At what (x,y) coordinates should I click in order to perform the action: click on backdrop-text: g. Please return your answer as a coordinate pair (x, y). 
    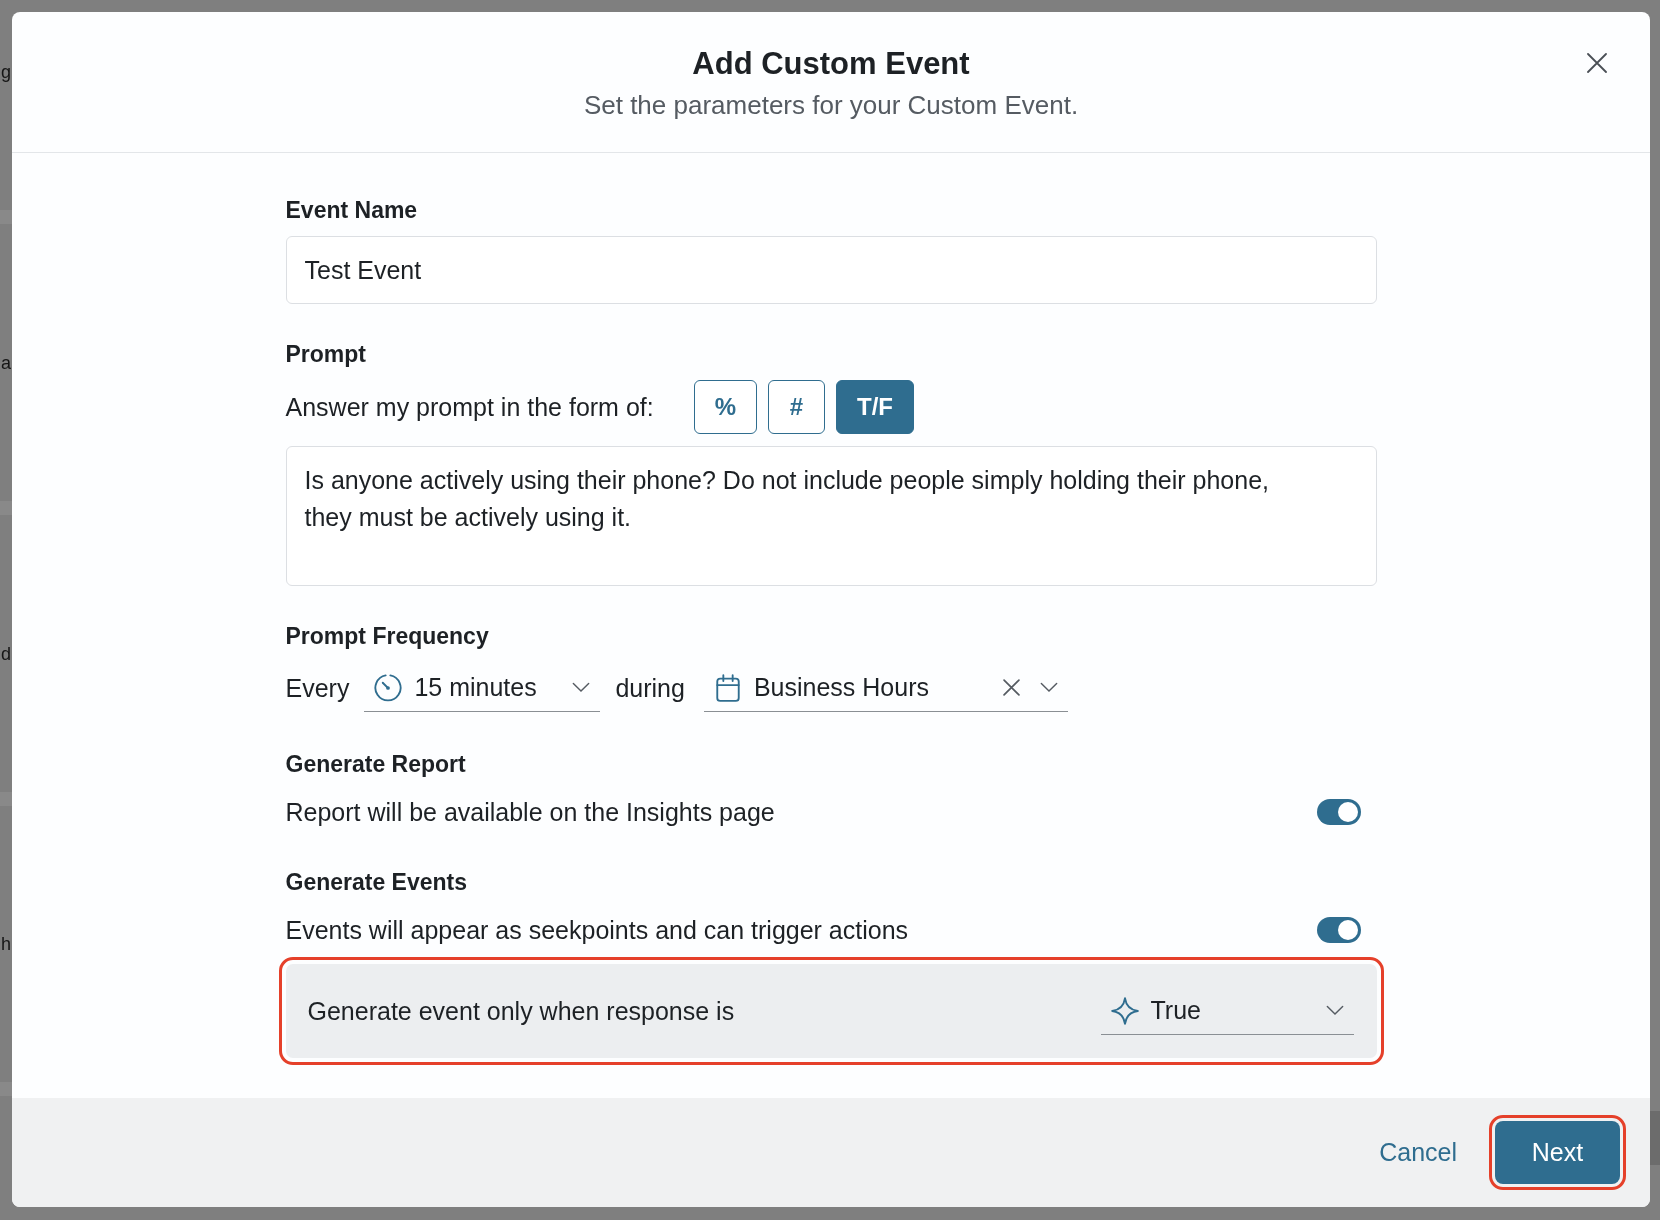
    Looking at the image, I should click on (5, 72).